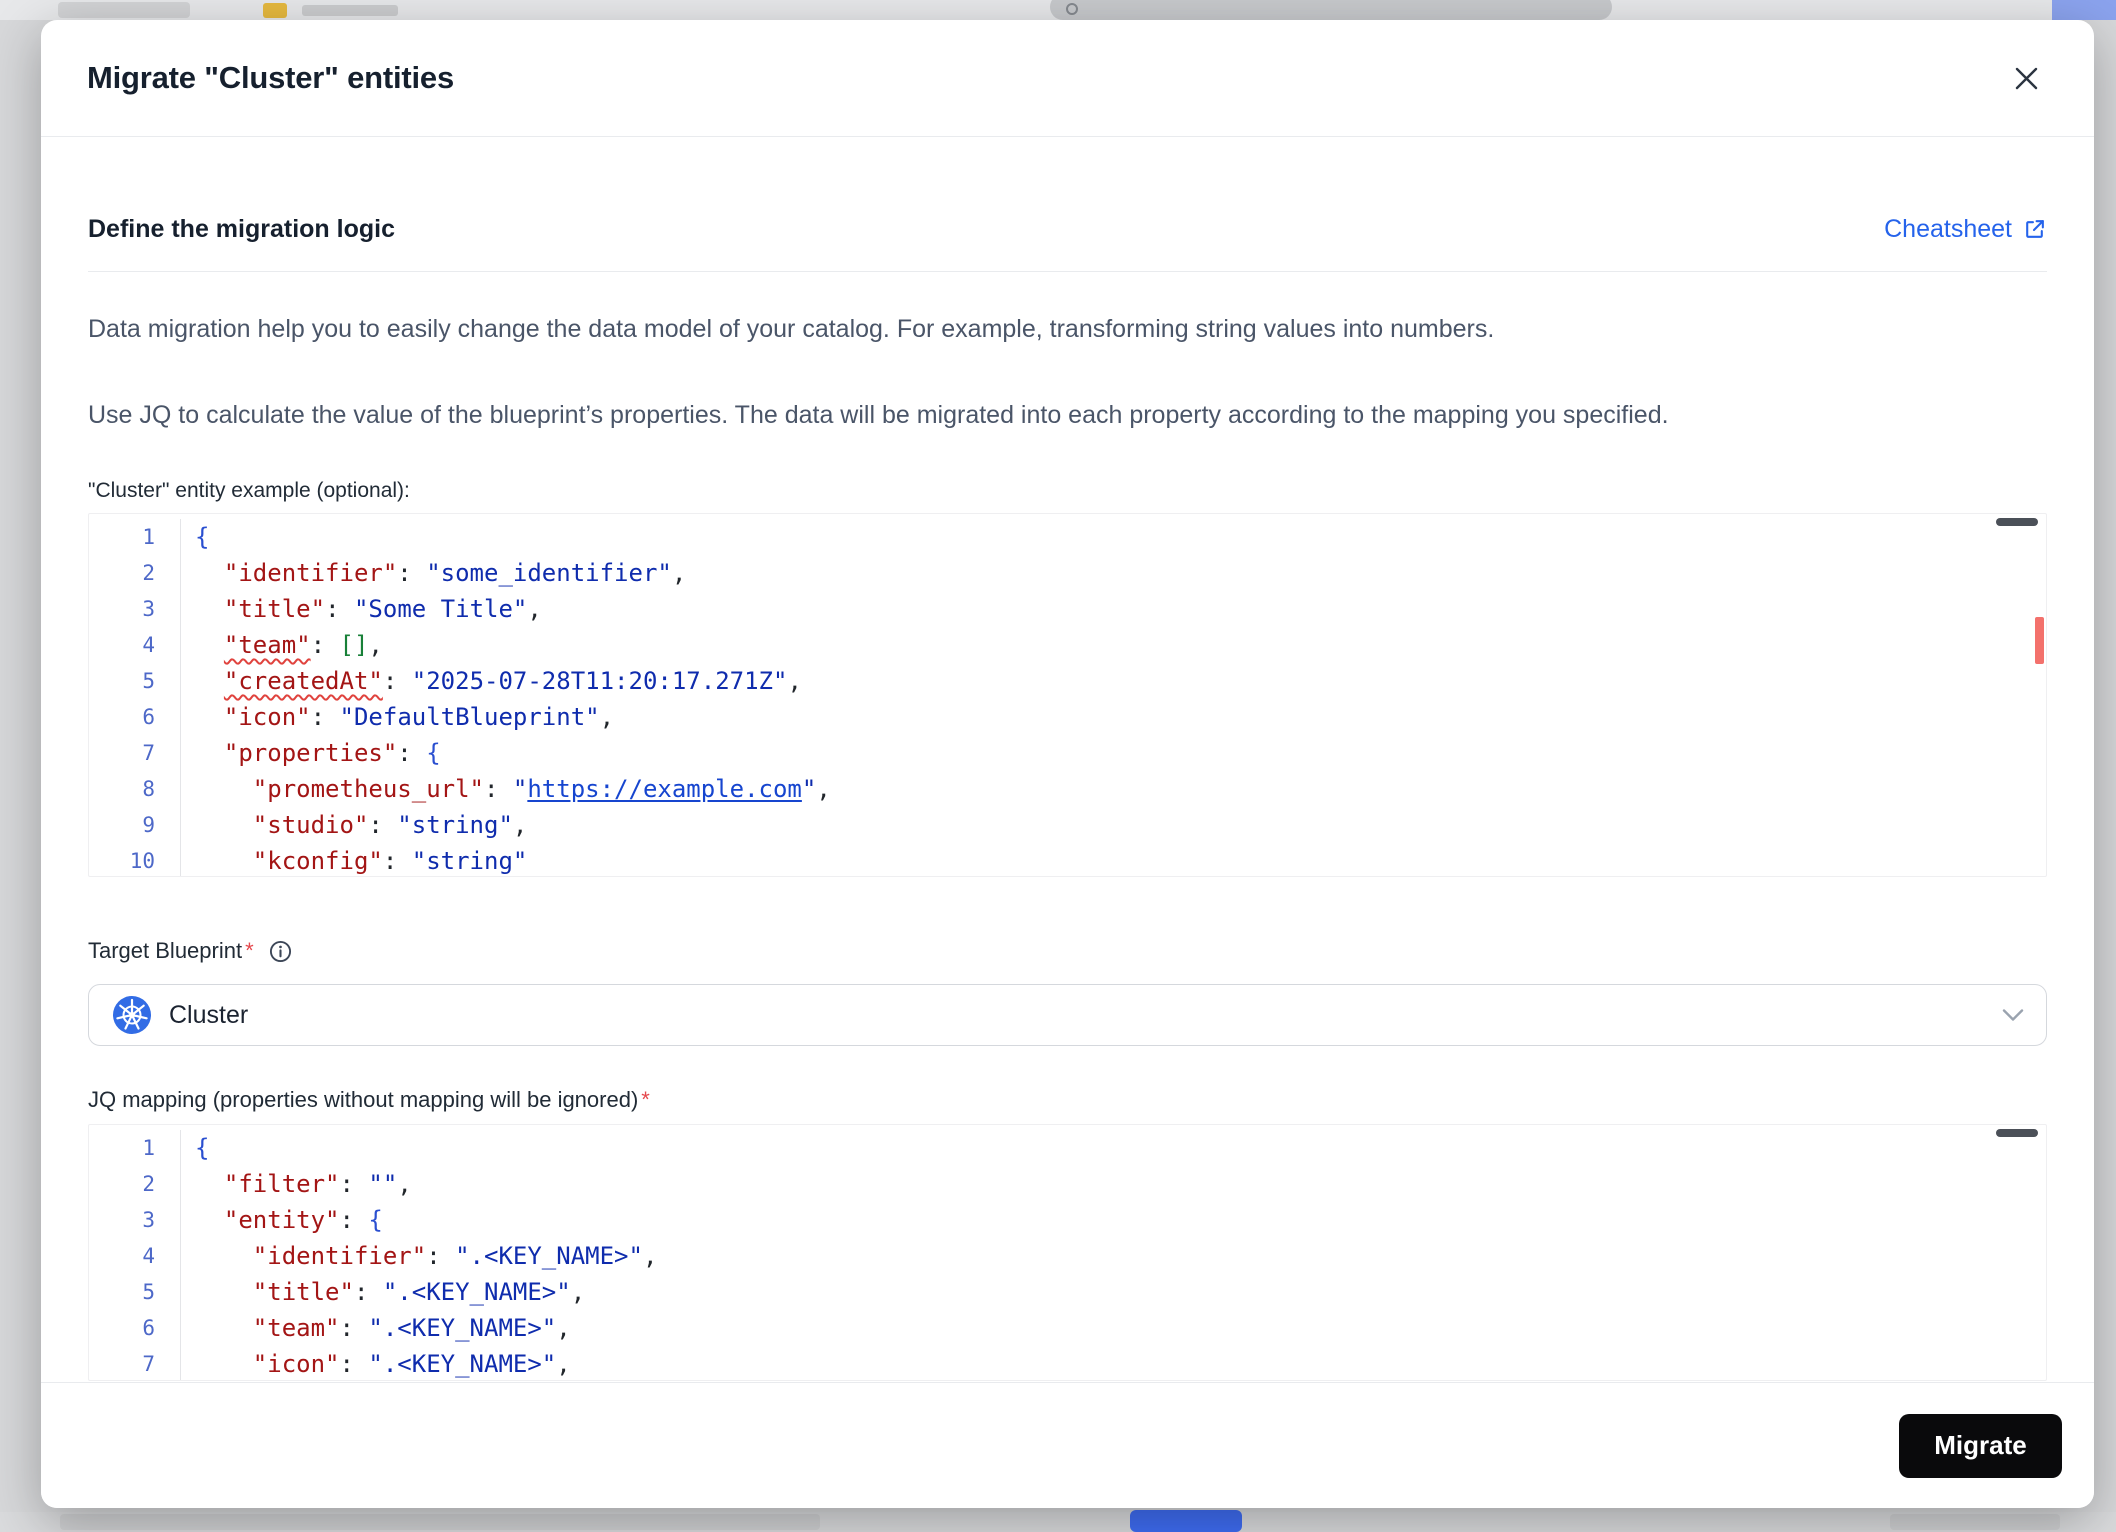  I want to click on code-text: "identifier": "some_identifier",, so click(455, 573).